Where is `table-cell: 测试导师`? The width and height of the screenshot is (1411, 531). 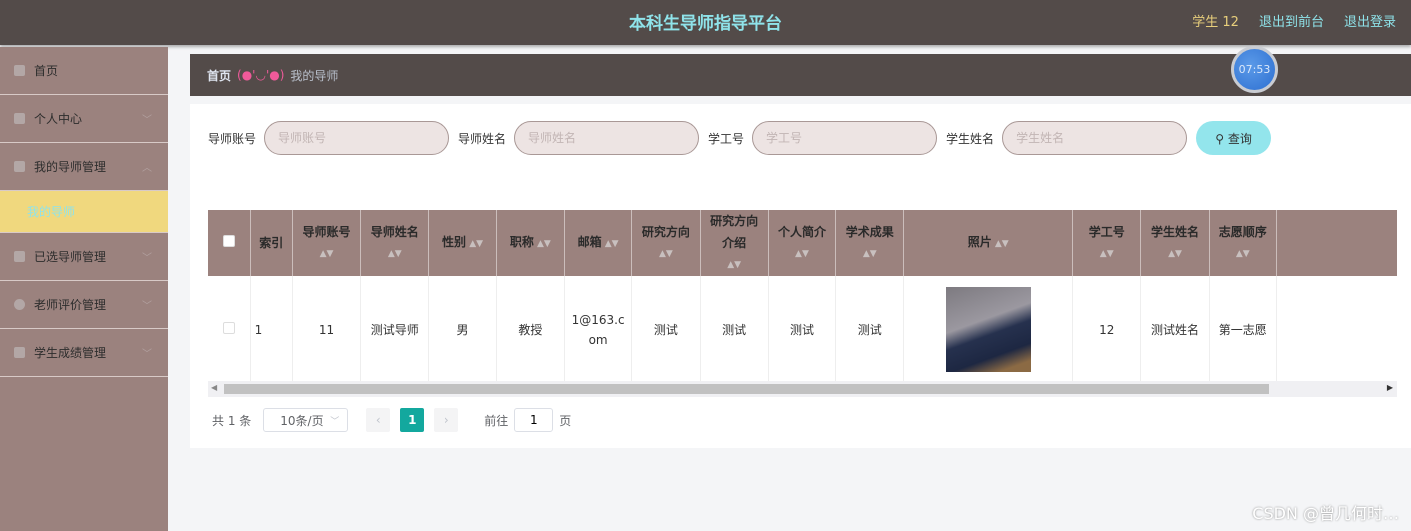 table-cell: 测试导师 is located at coordinates (395, 329).